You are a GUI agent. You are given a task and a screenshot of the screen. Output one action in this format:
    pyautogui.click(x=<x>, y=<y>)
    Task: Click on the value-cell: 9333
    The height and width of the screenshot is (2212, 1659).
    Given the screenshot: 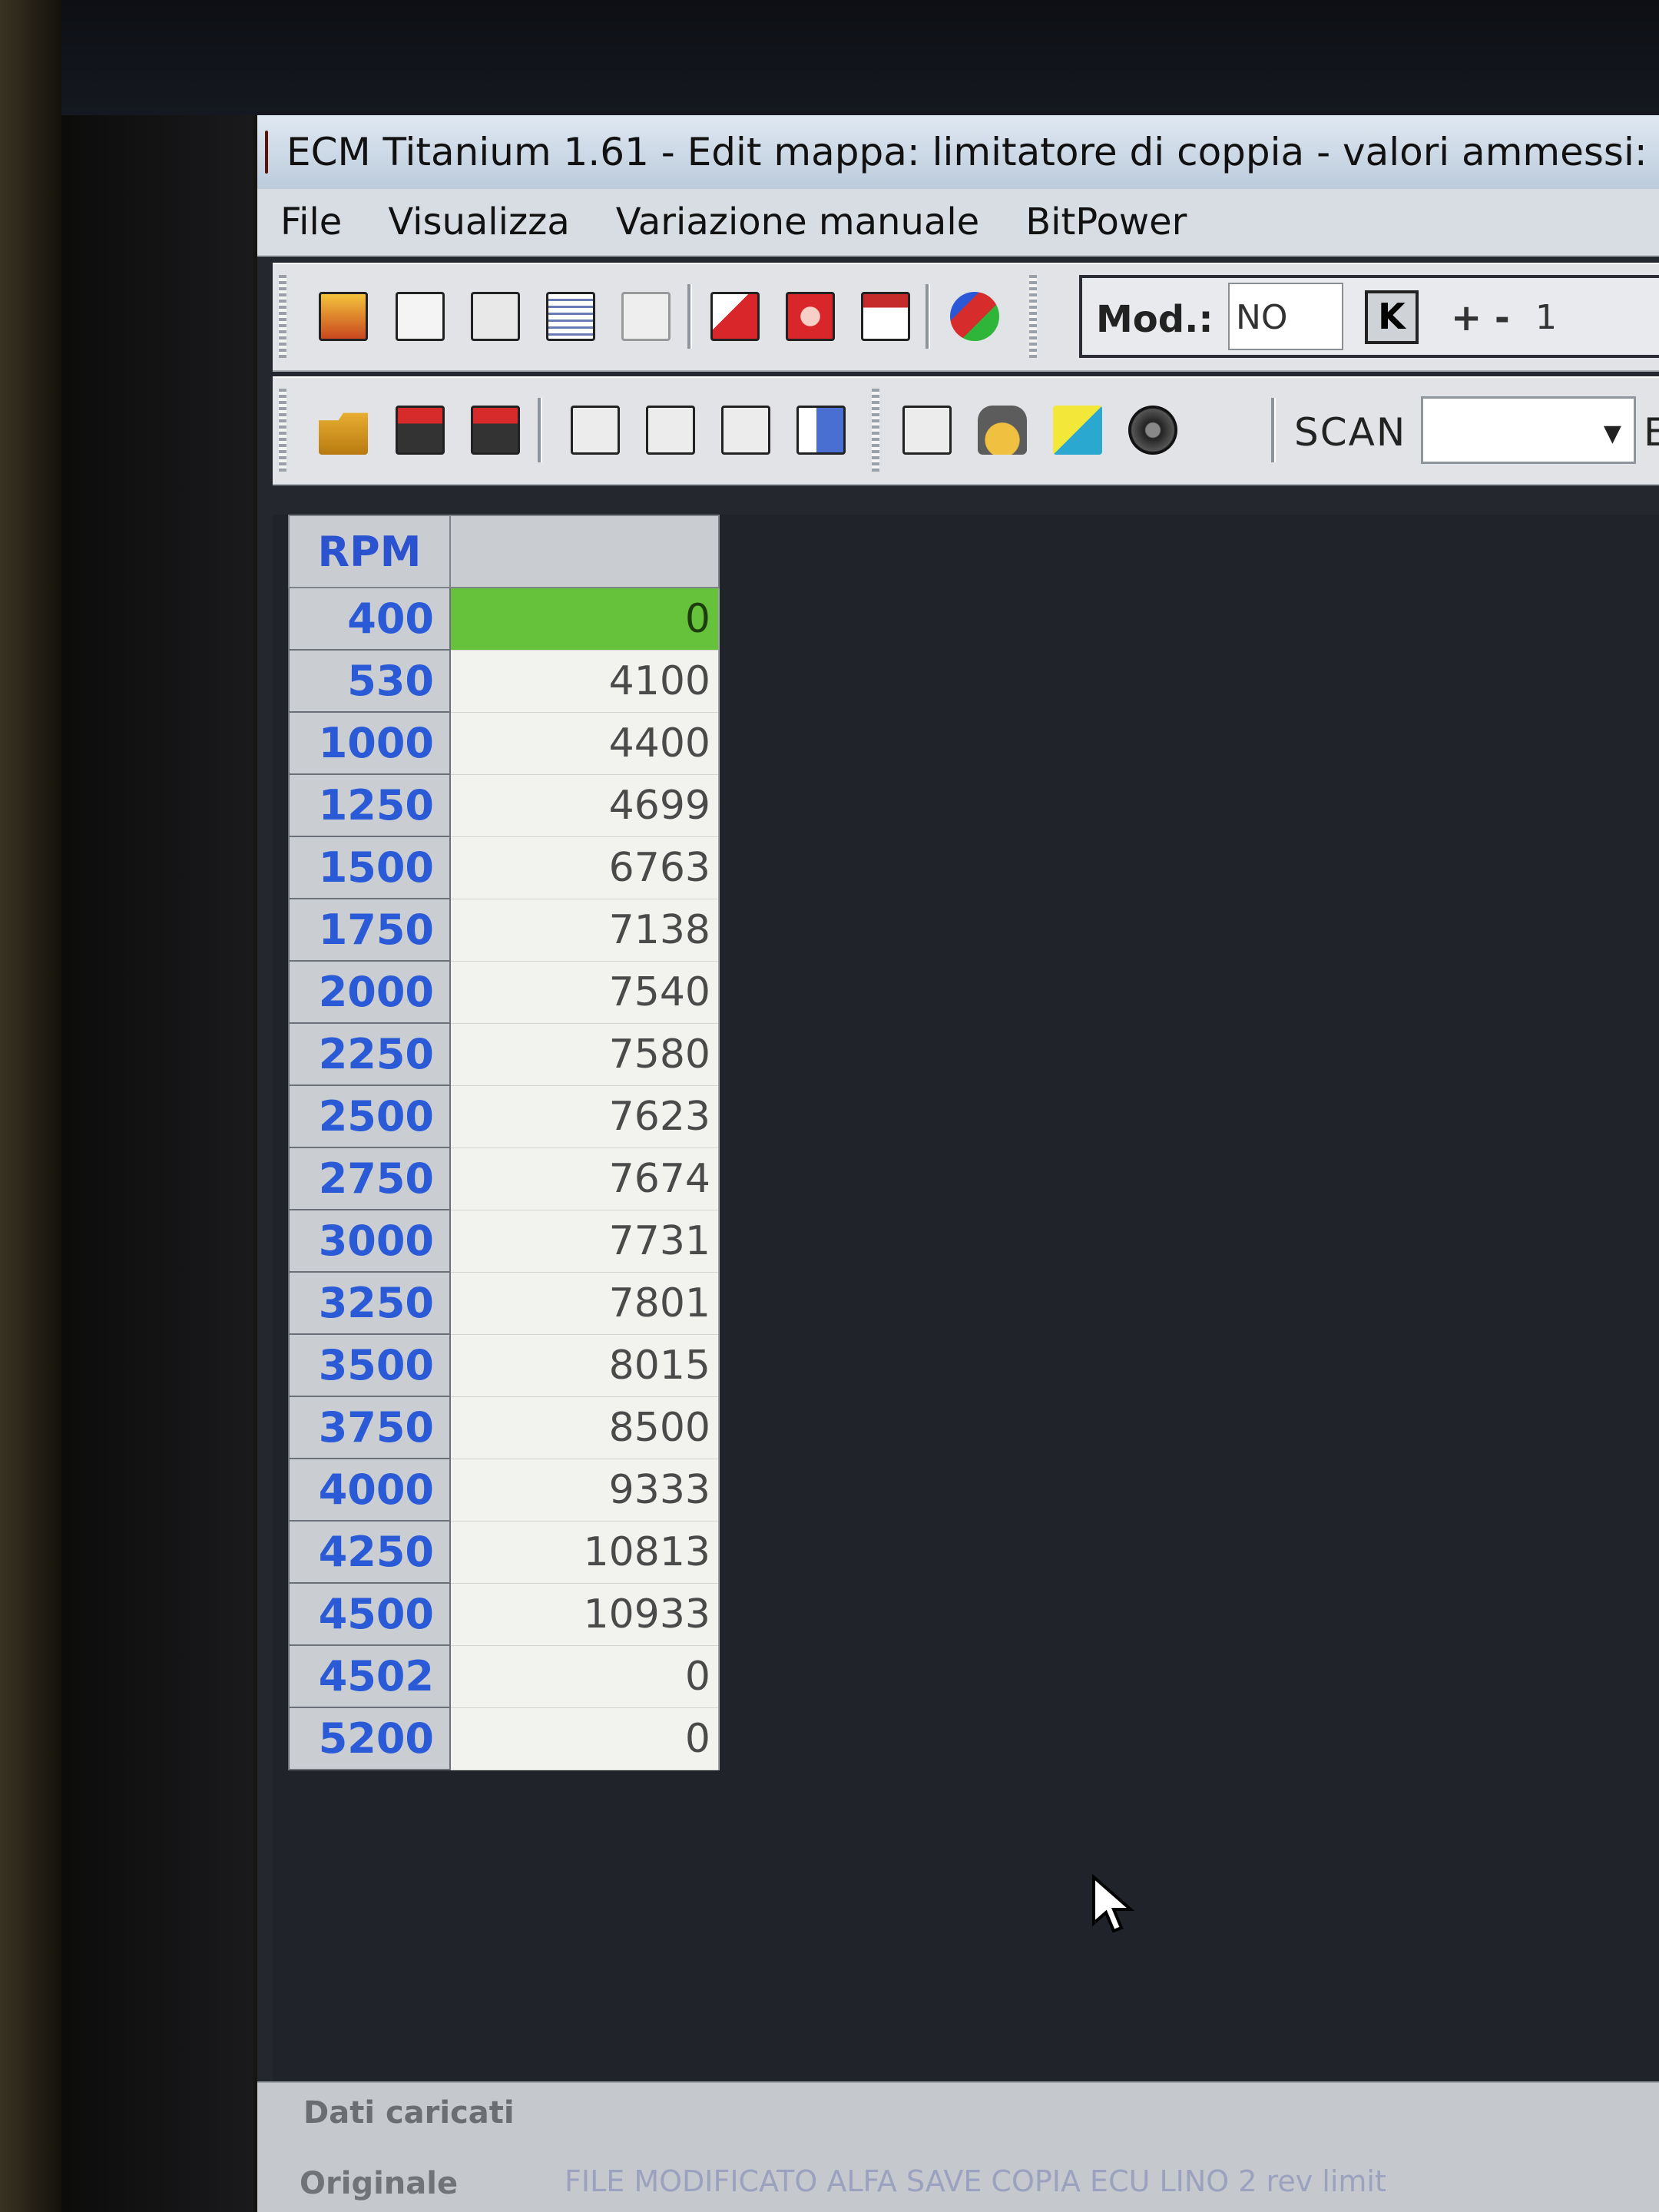 What is the action you would take?
    pyautogui.click(x=585, y=1490)
    